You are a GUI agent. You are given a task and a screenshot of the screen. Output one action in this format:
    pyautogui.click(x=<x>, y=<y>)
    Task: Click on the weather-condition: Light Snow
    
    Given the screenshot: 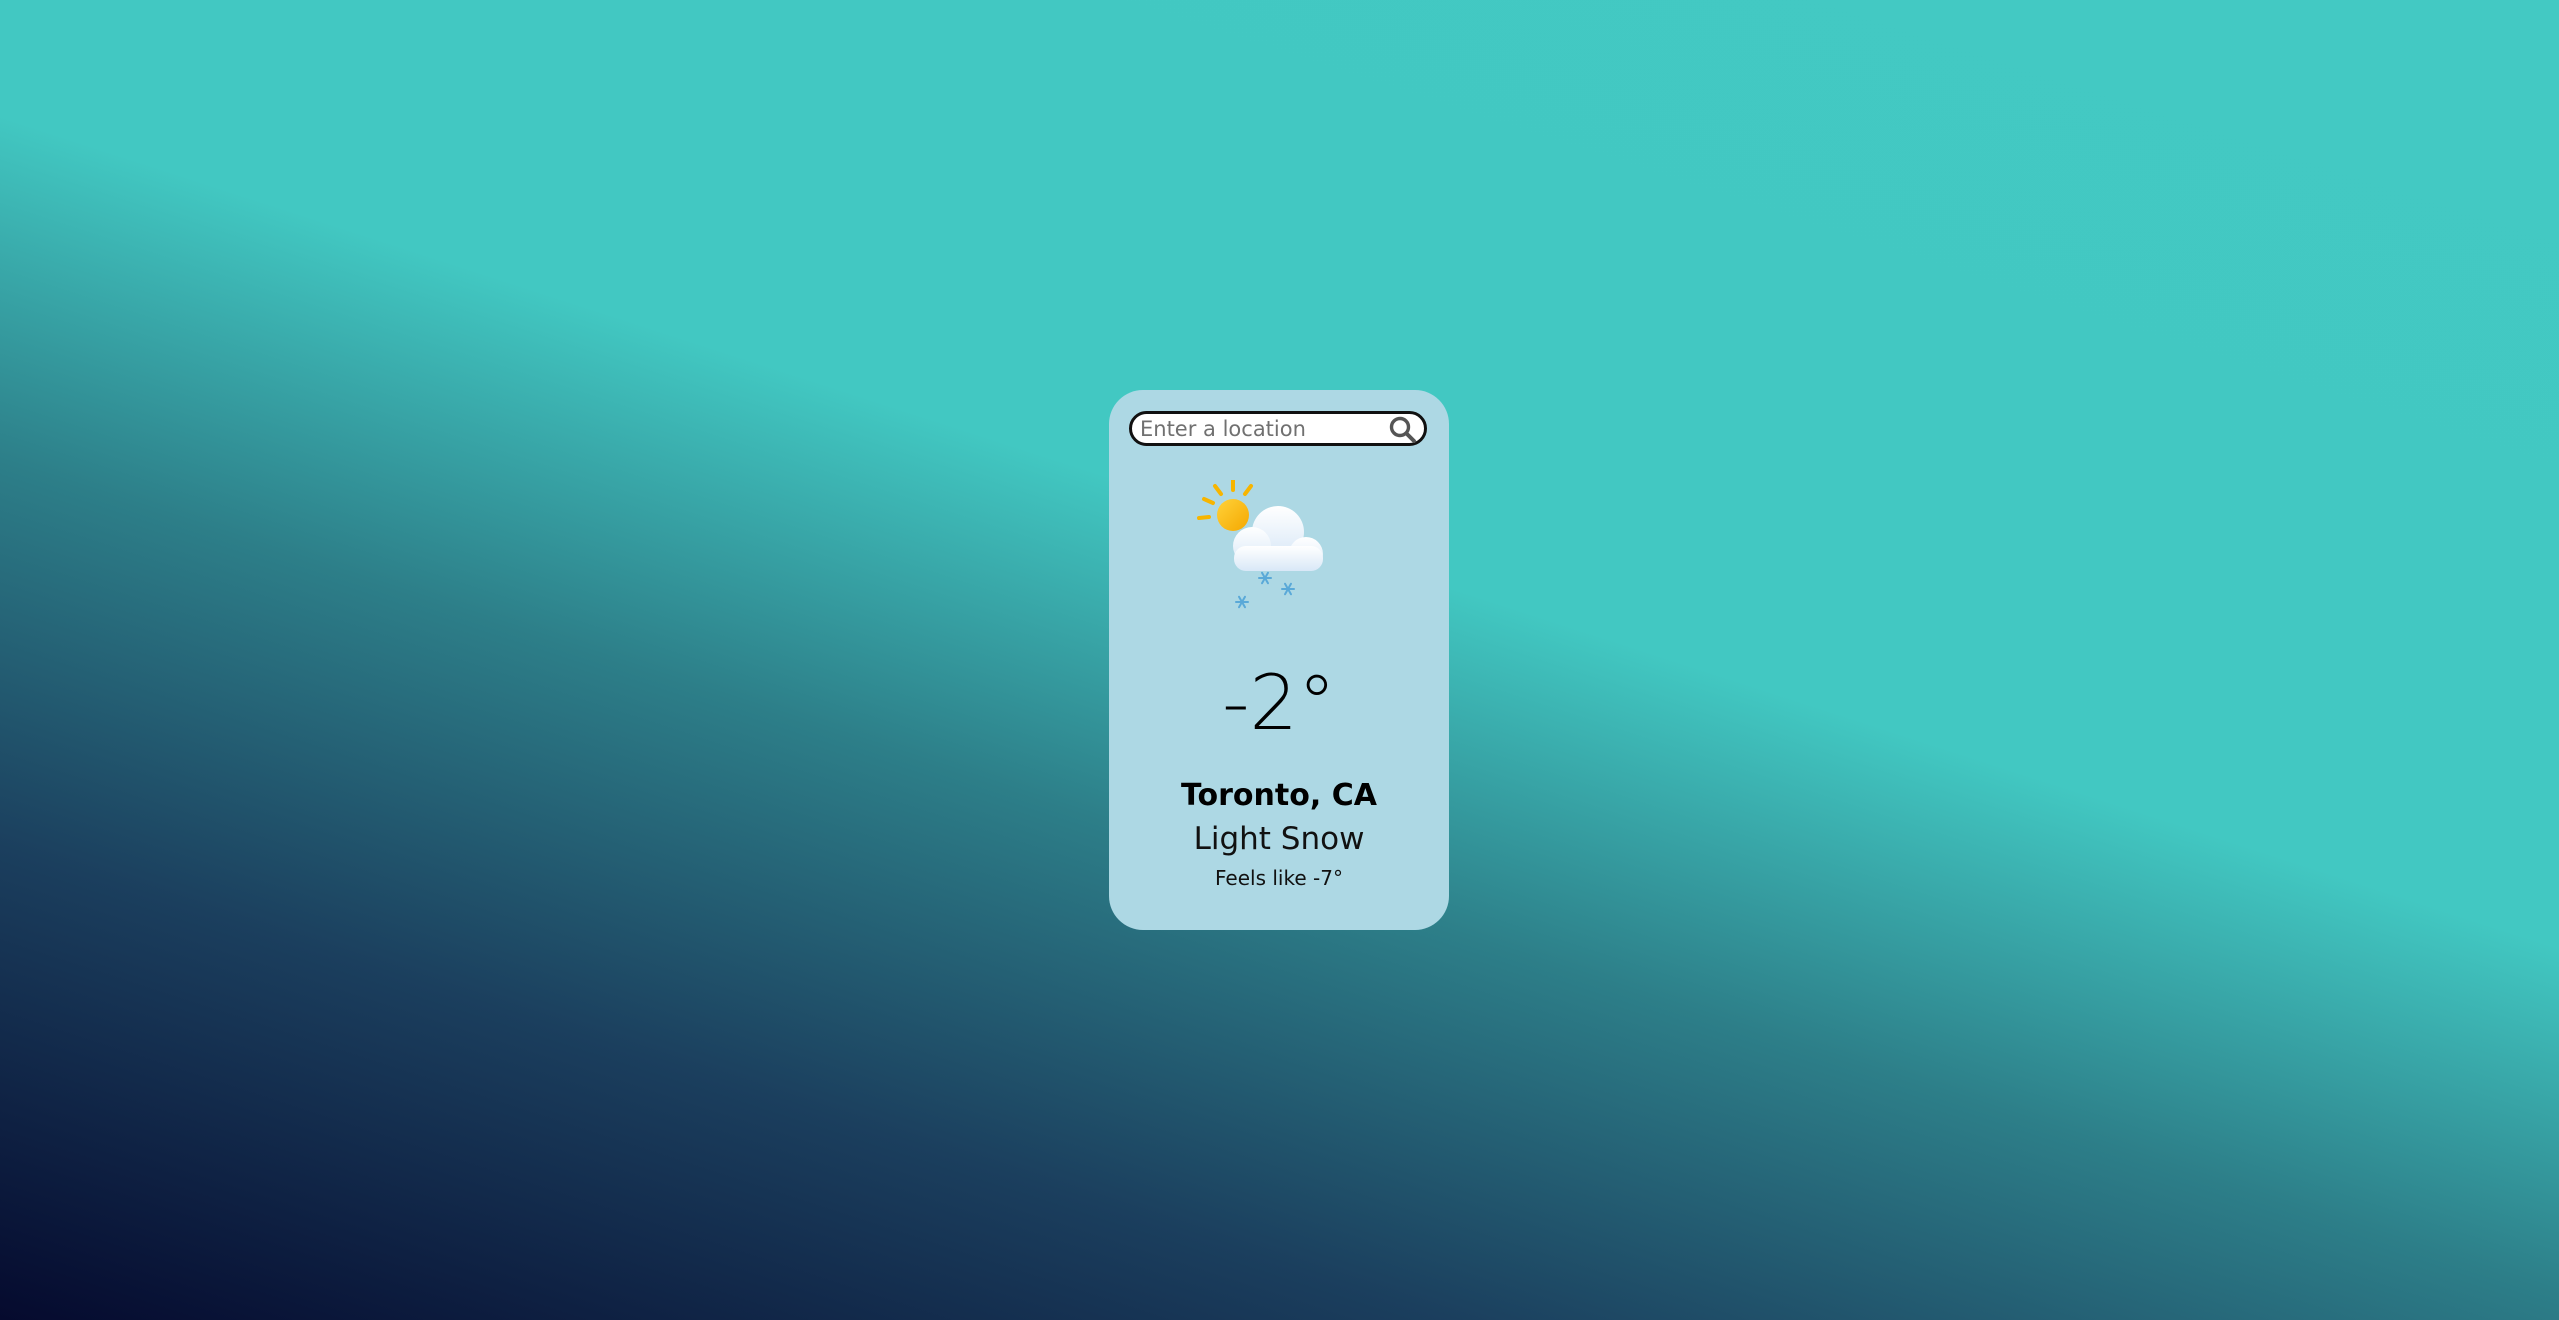 What is the action you would take?
    pyautogui.click(x=1279, y=839)
    